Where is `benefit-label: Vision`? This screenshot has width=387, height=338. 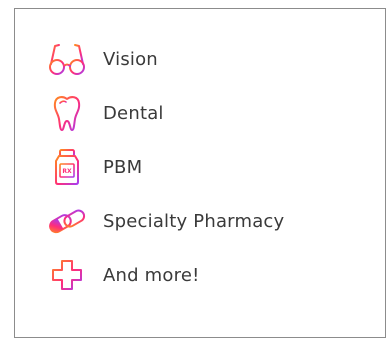 benefit-label: Vision is located at coordinates (130, 59).